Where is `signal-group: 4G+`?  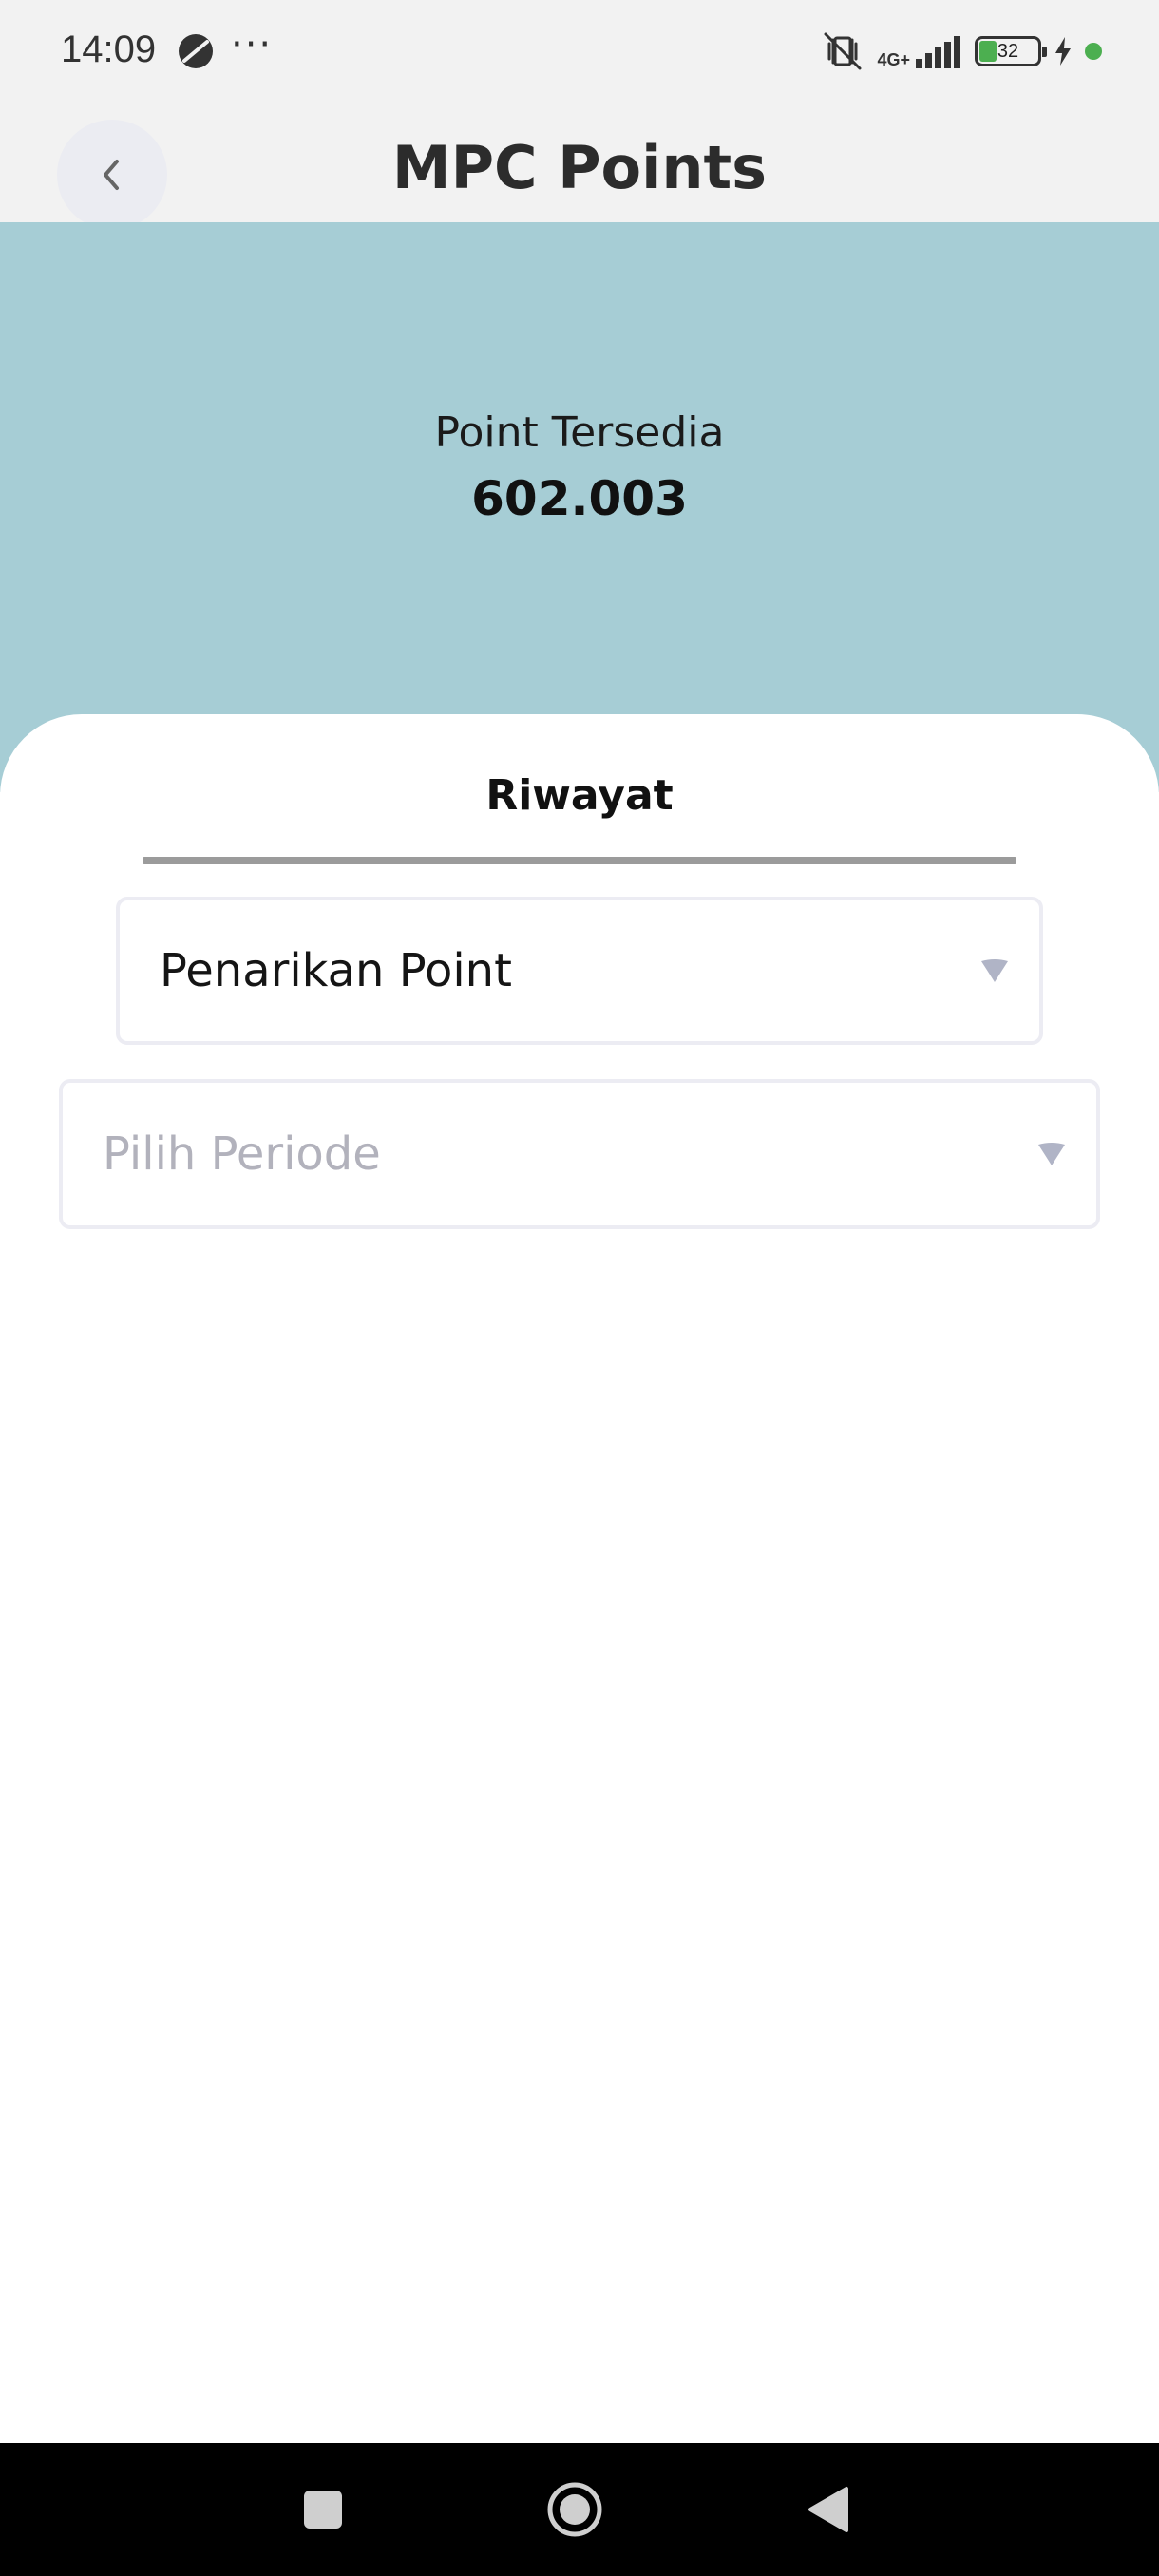 signal-group: 4G+ is located at coordinates (920, 51).